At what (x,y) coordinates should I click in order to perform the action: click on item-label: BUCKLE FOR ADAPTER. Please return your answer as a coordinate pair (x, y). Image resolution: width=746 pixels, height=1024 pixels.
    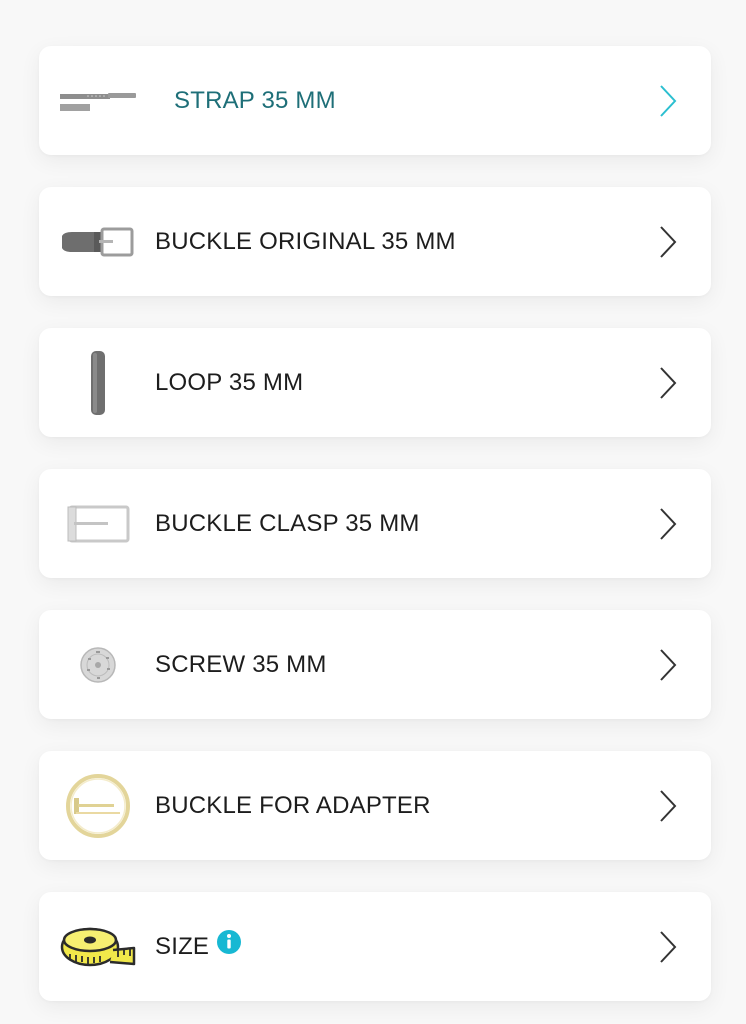
    Looking at the image, I should click on (293, 805).